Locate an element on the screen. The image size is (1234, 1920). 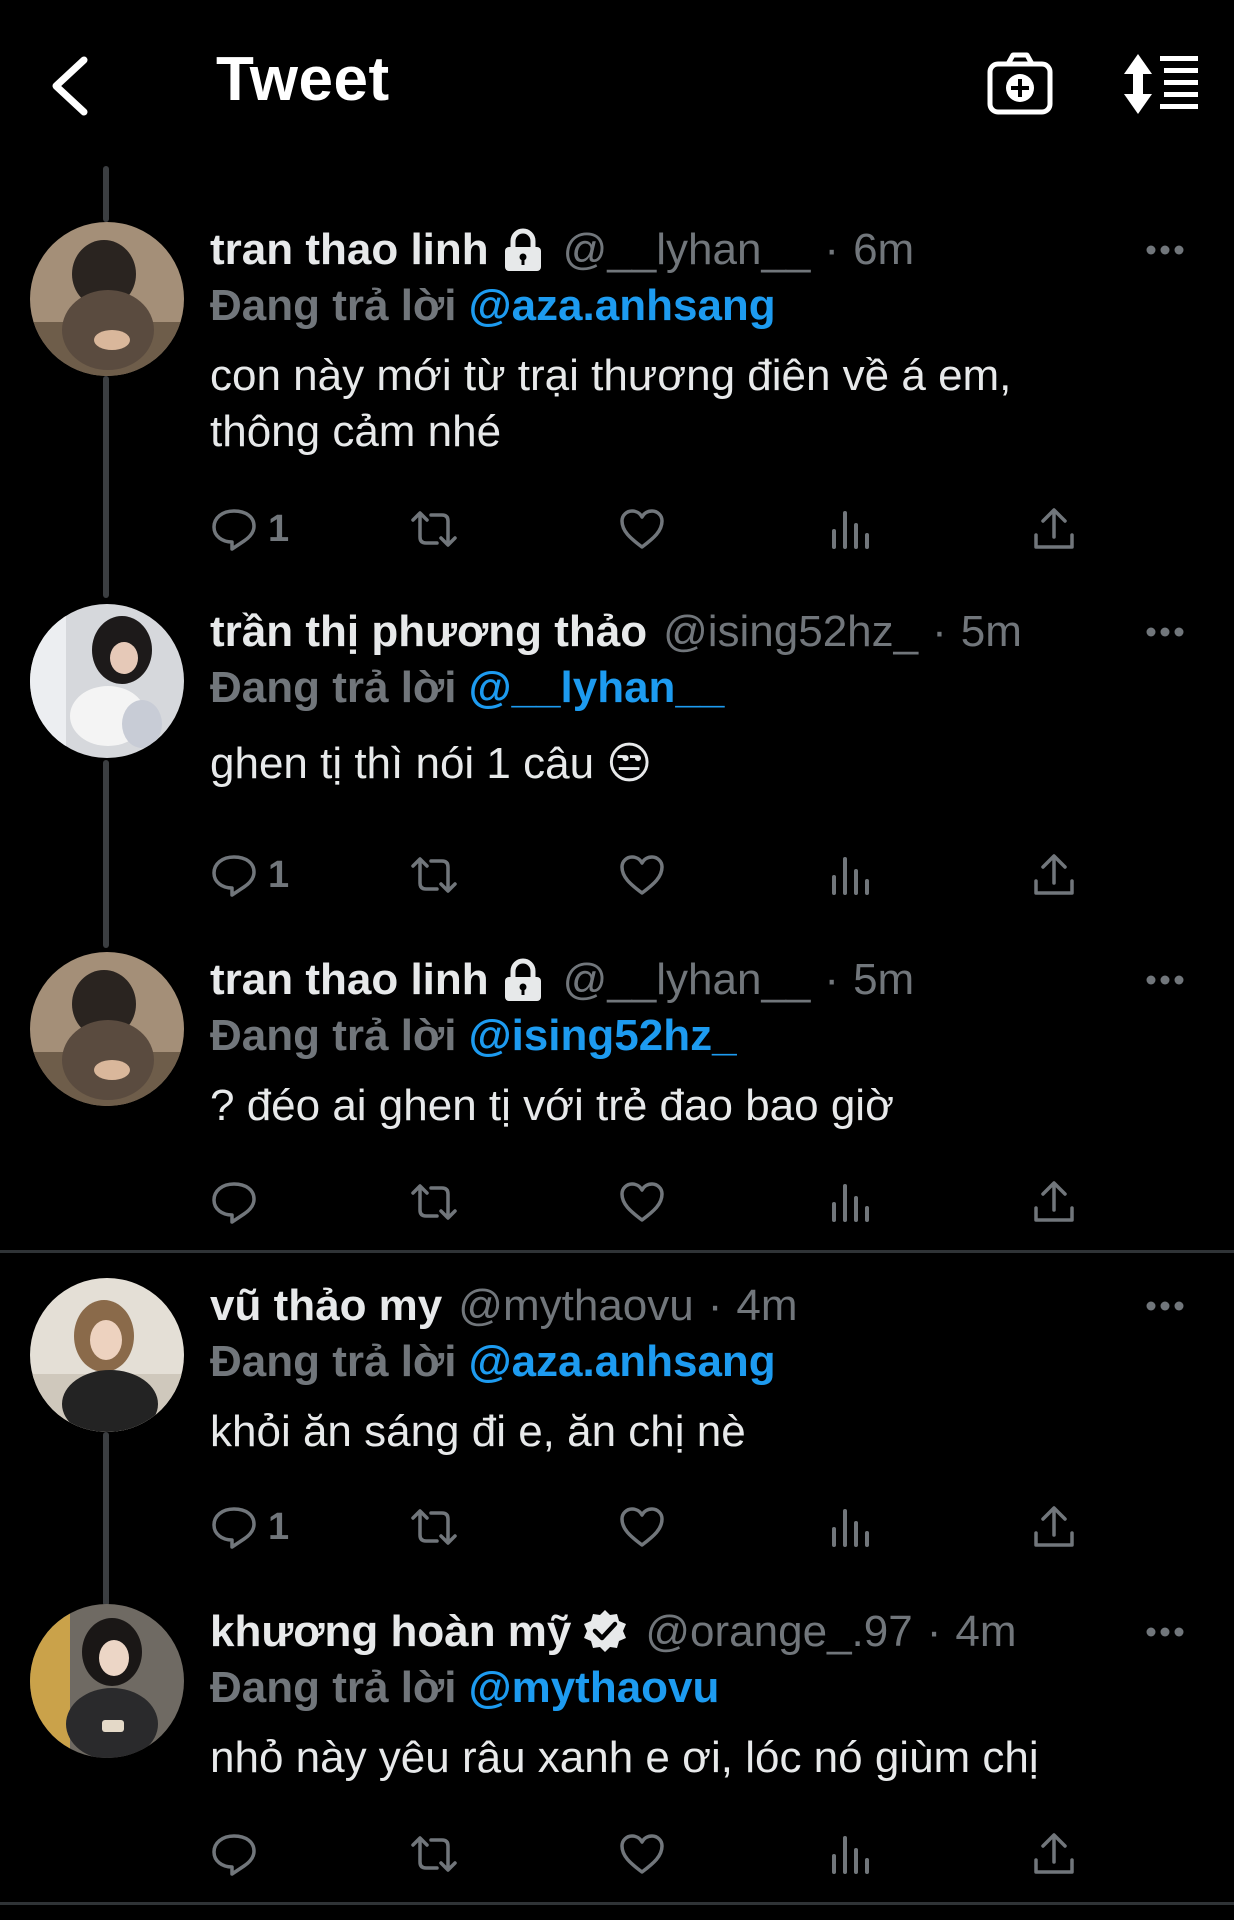
tweet-text: ? đéo ai ghen tị với trẻ đao bao giờ is located at coordinates (552, 1105).